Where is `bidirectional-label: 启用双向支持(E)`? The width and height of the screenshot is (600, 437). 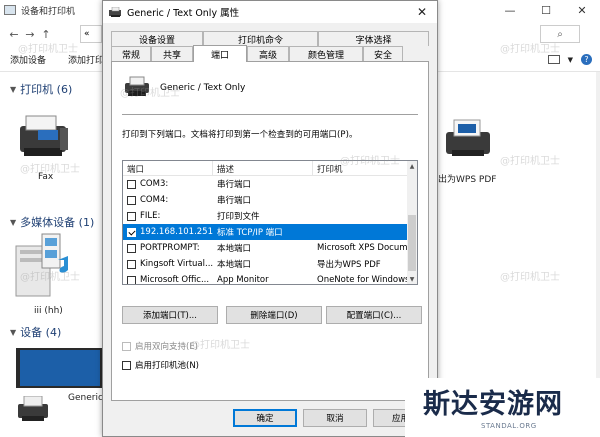
bidirectional-label: 启用双向支持(E) is located at coordinates (167, 347).